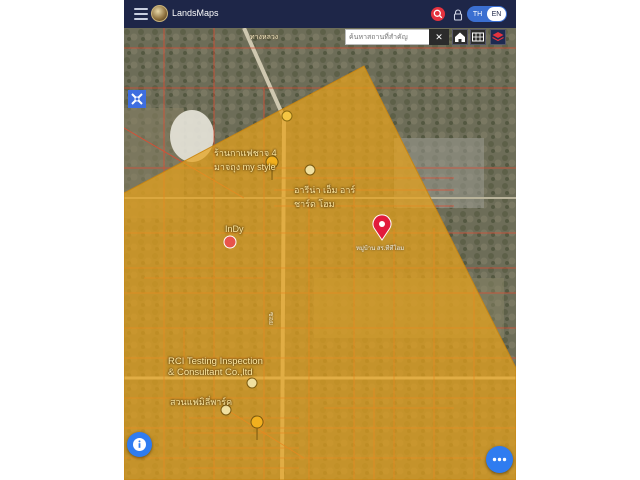  I want to click on poi-marker-home, so click(310, 170).